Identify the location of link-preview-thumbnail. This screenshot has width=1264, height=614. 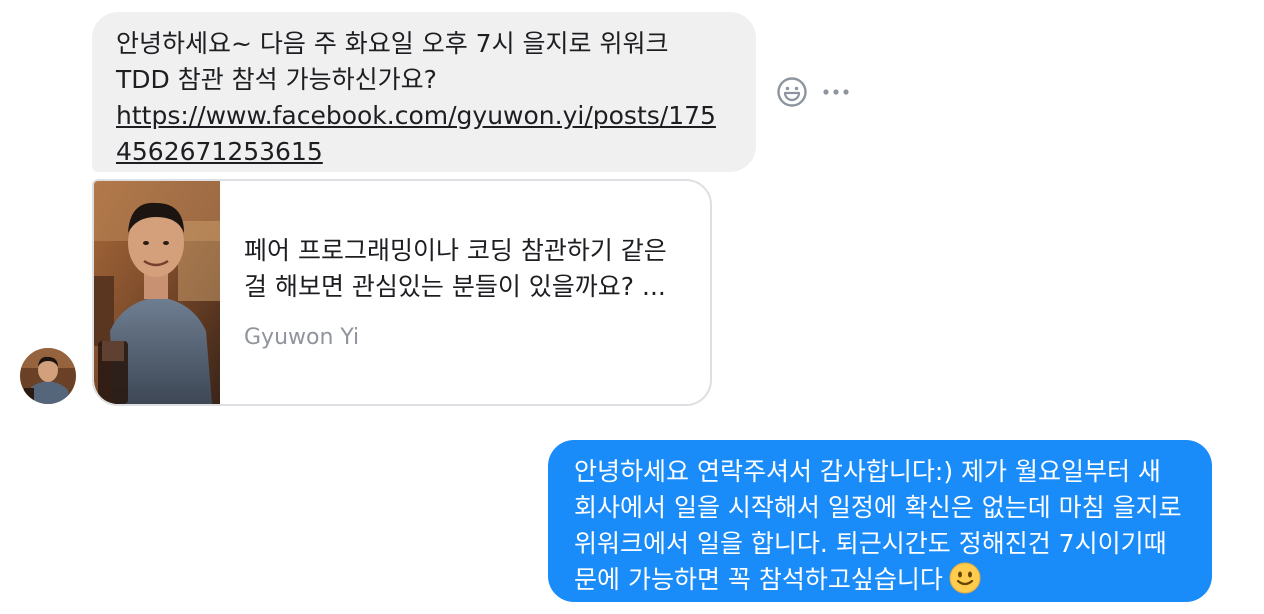
(157, 292).